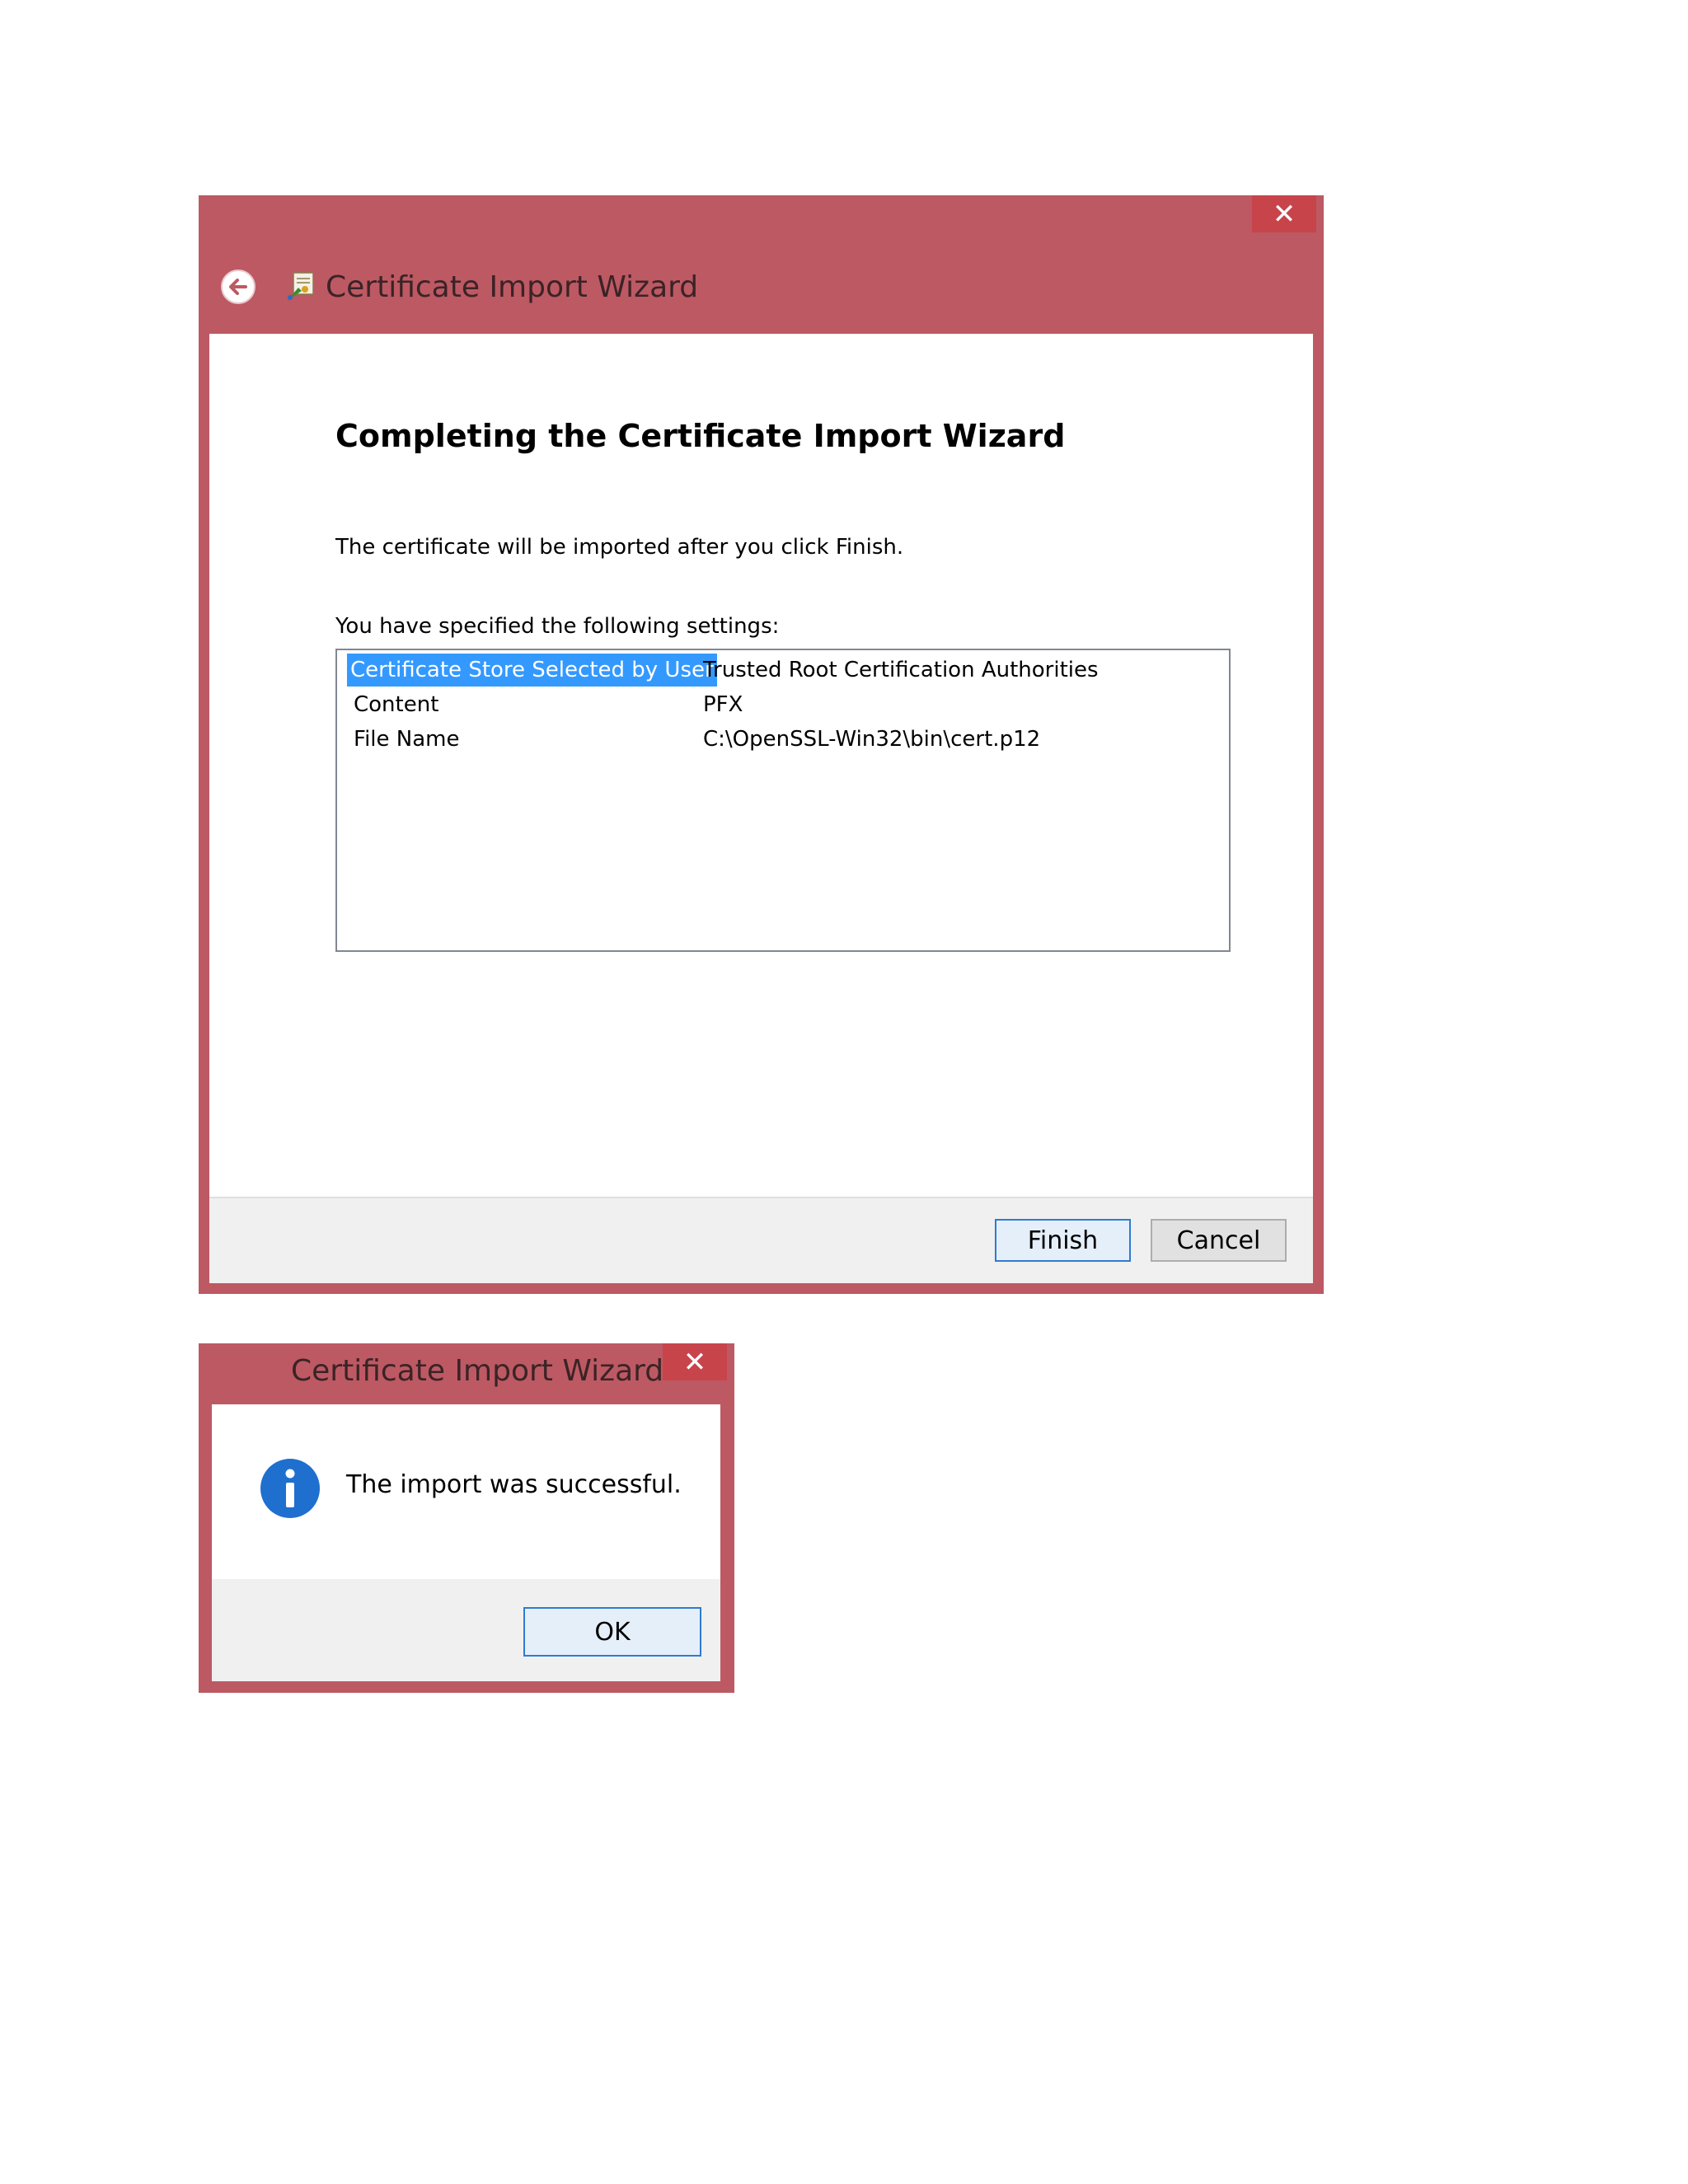 The width and height of the screenshot is (1688, 2184). I want to click on message-text: The import was successful., so click(514, 1484).